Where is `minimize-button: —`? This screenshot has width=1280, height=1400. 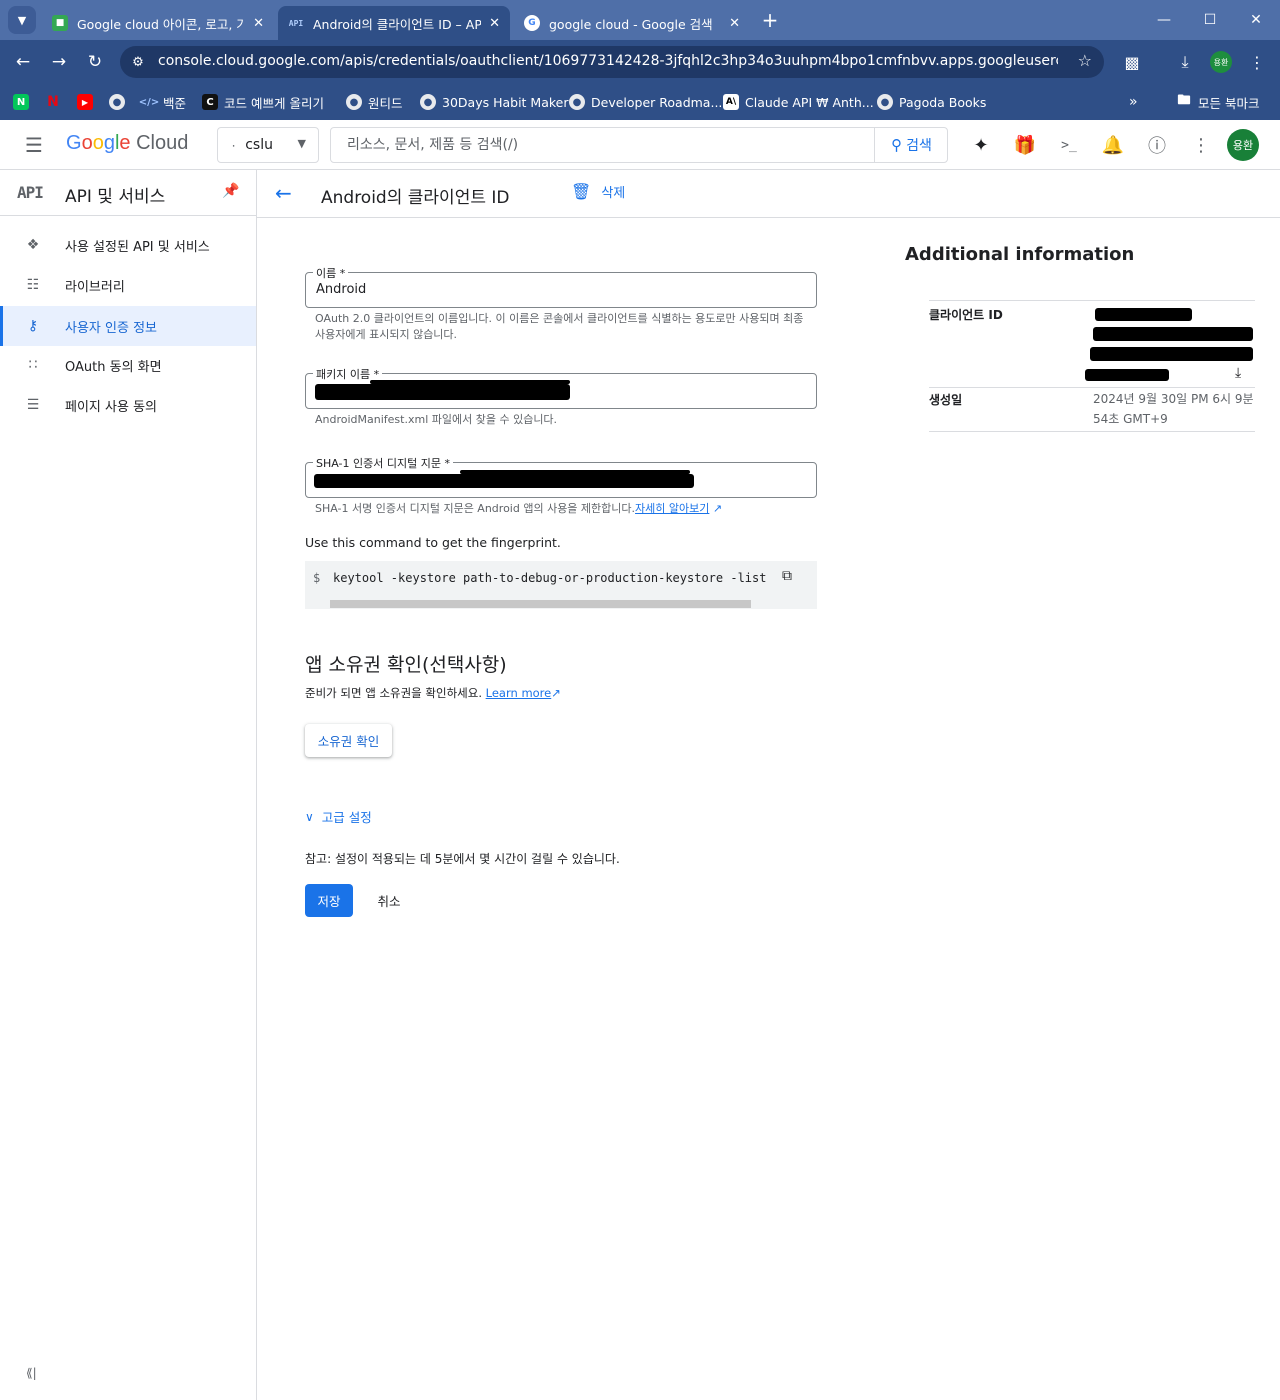
minimize-button: — is located at coordinates (1164, 20).